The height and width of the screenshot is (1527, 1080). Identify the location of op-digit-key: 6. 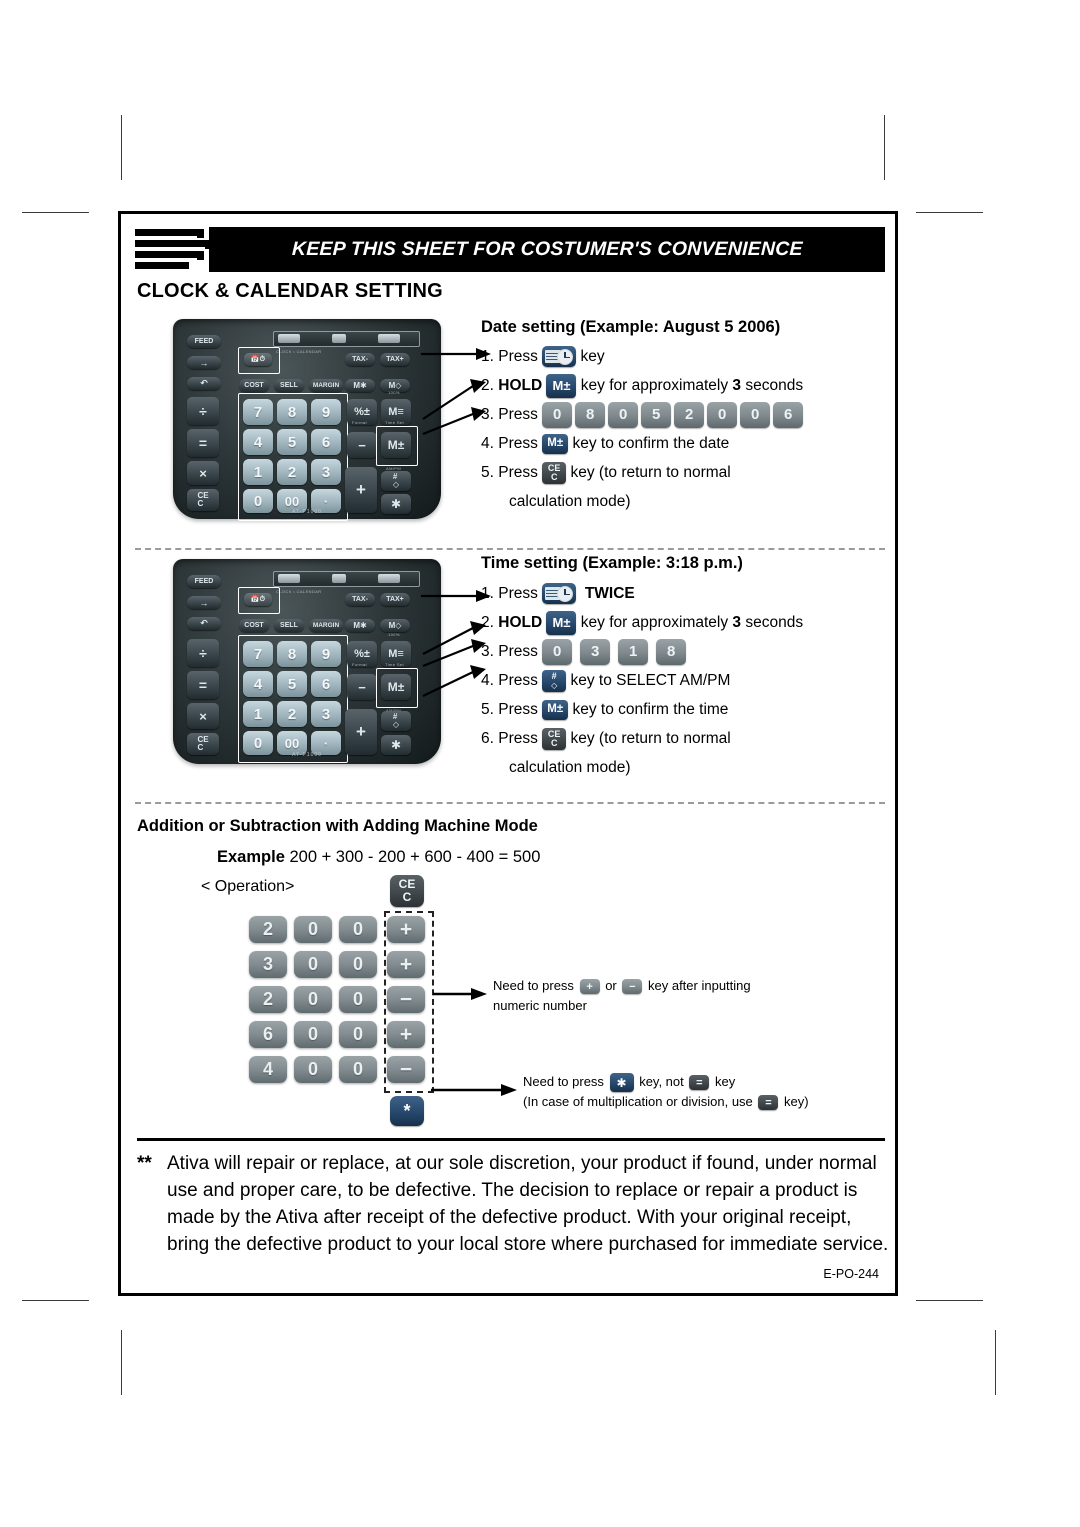
(268, 1034).